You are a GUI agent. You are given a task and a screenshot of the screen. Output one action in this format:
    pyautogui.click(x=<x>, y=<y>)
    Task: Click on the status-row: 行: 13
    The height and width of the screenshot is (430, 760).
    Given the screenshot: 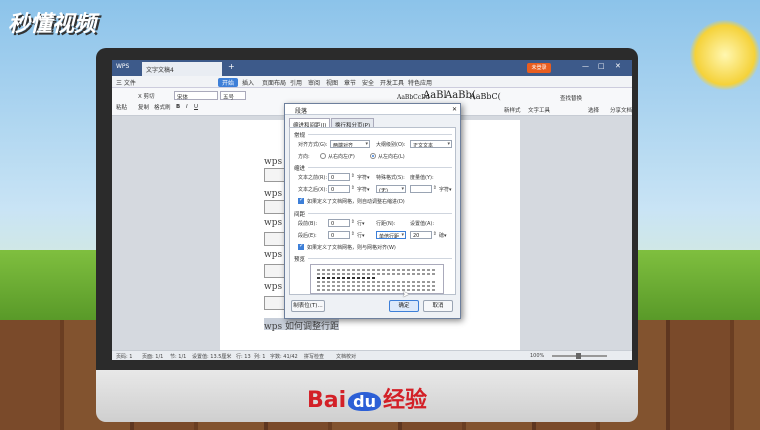 What is the action you would take?
    pyautogui.click(x=243, y=357)
    